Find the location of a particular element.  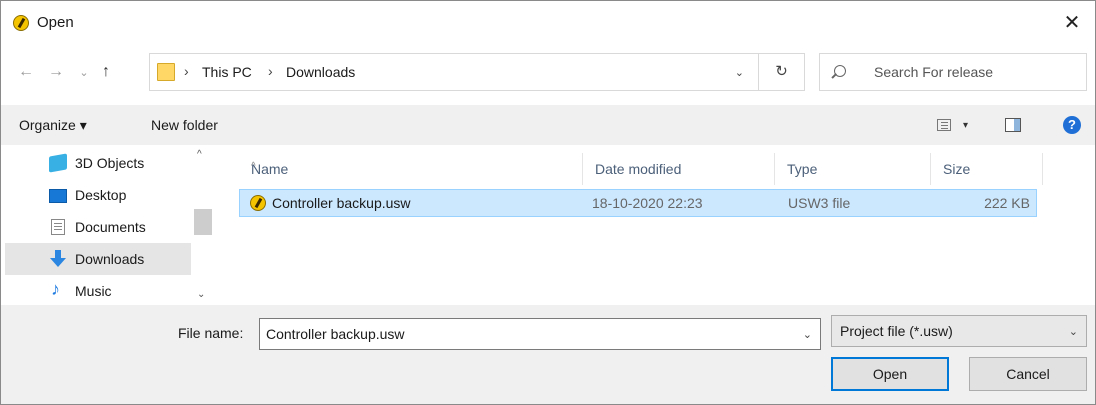

desktop-icon is located at coordinates (58, 196).